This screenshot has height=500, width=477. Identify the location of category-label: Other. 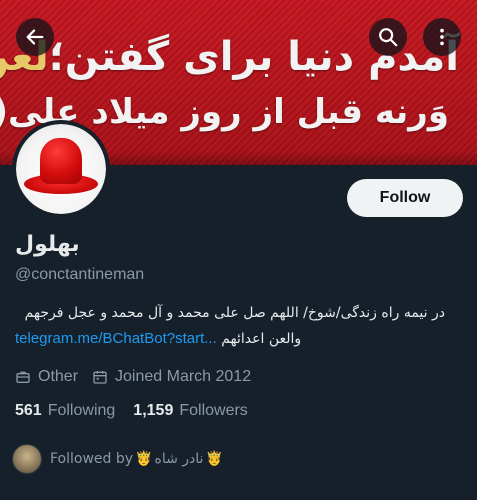
(58, 376).